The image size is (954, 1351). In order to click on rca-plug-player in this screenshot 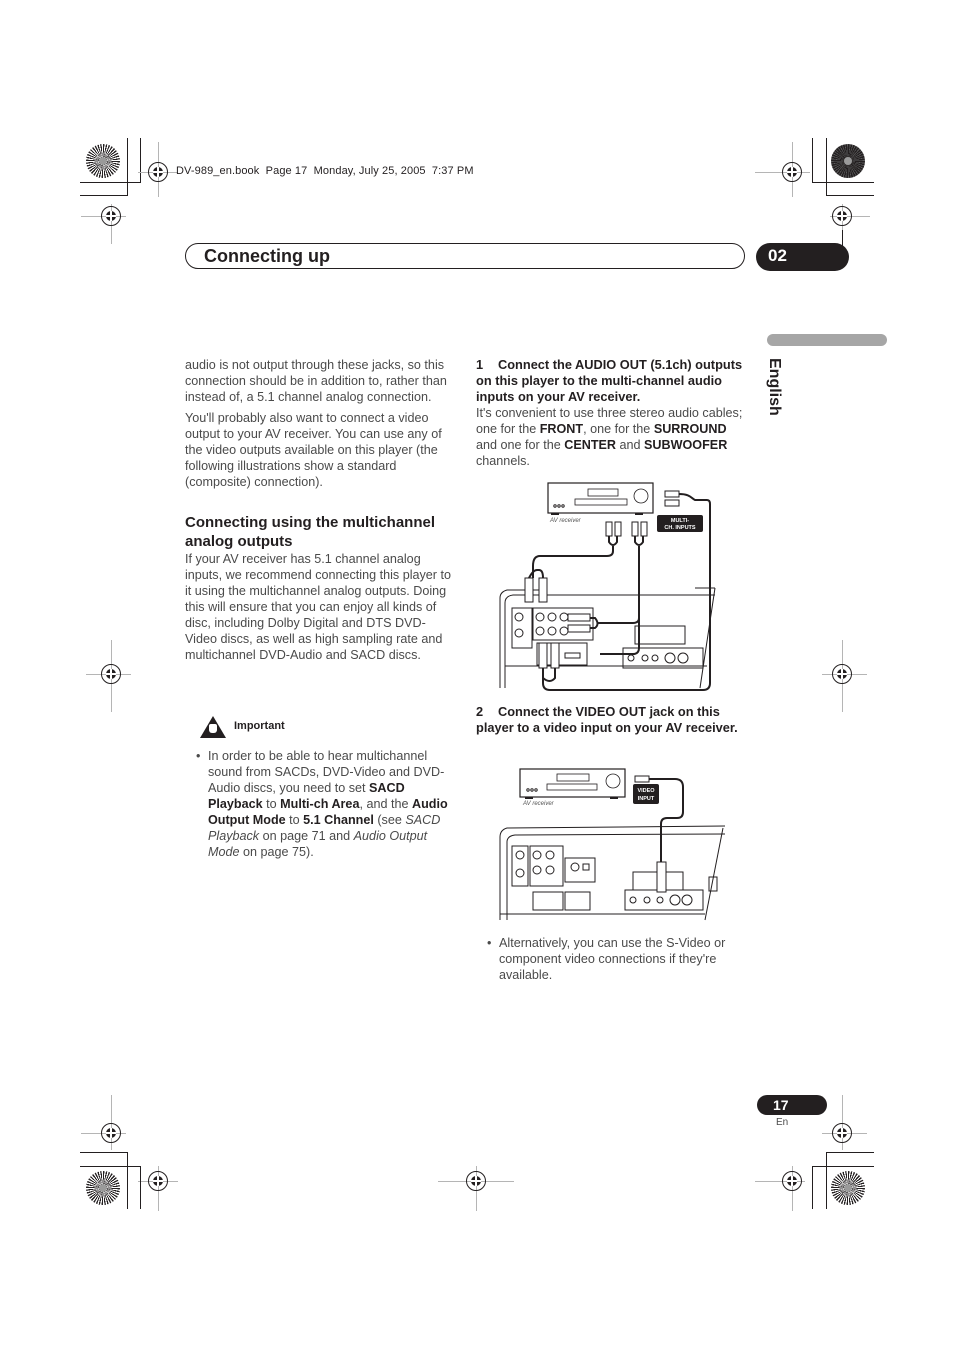, I will do `click(661, 877)`.